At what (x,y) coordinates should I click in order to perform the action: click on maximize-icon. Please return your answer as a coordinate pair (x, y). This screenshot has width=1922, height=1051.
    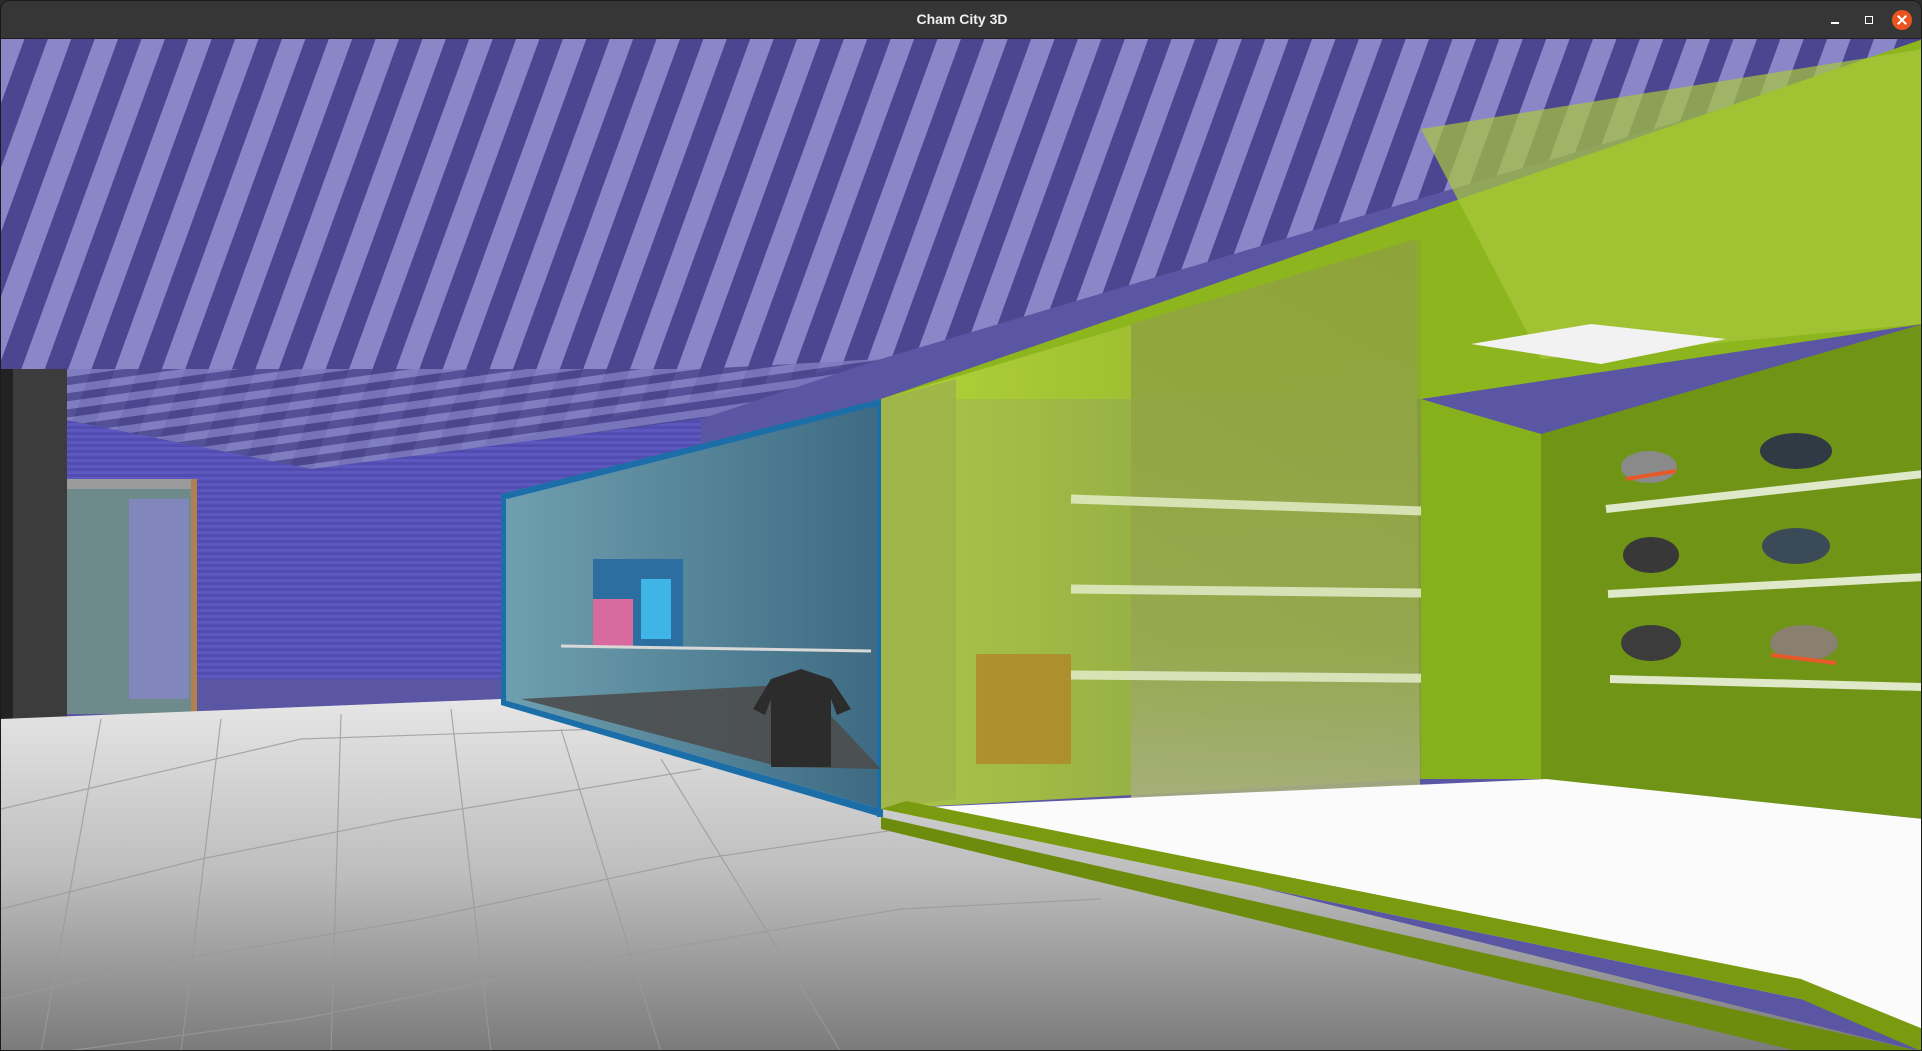
    Looking at the image, I should click on (1869, 20).